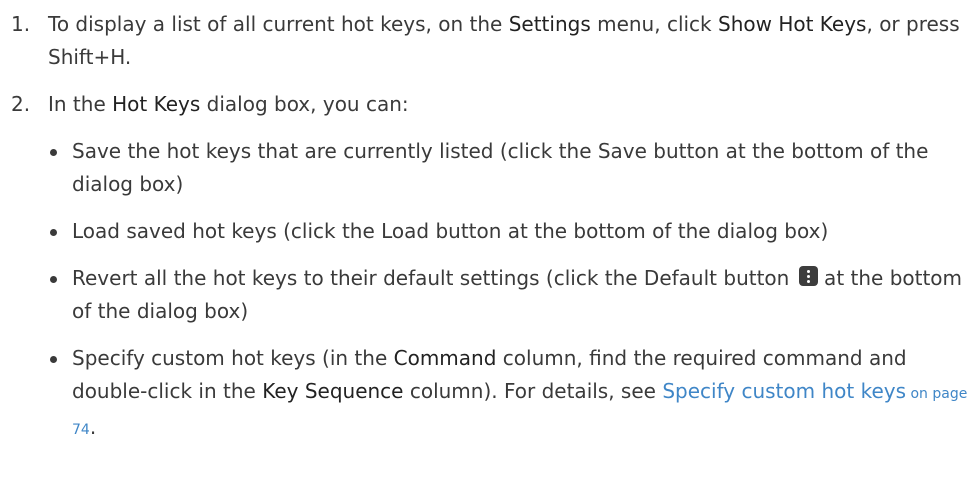 The height and width of the screenshot is (497, 979). Describe the element at coordinates (21, 24) in the screenshot. I see `step-number: 1.` at that location.